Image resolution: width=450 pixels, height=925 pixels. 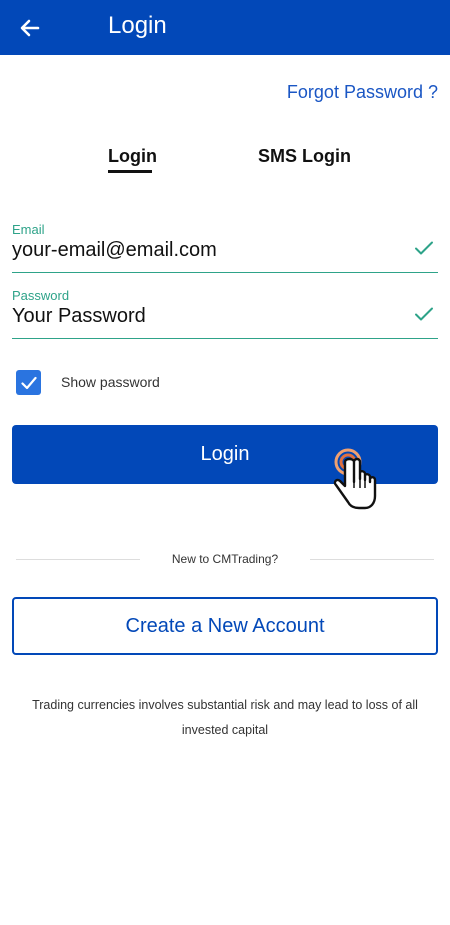 What do you see at coordinates (362, 92) in the screenshot?
I see `forgot-password-link: Forgot Password ?` at bounding box center [362, 92].